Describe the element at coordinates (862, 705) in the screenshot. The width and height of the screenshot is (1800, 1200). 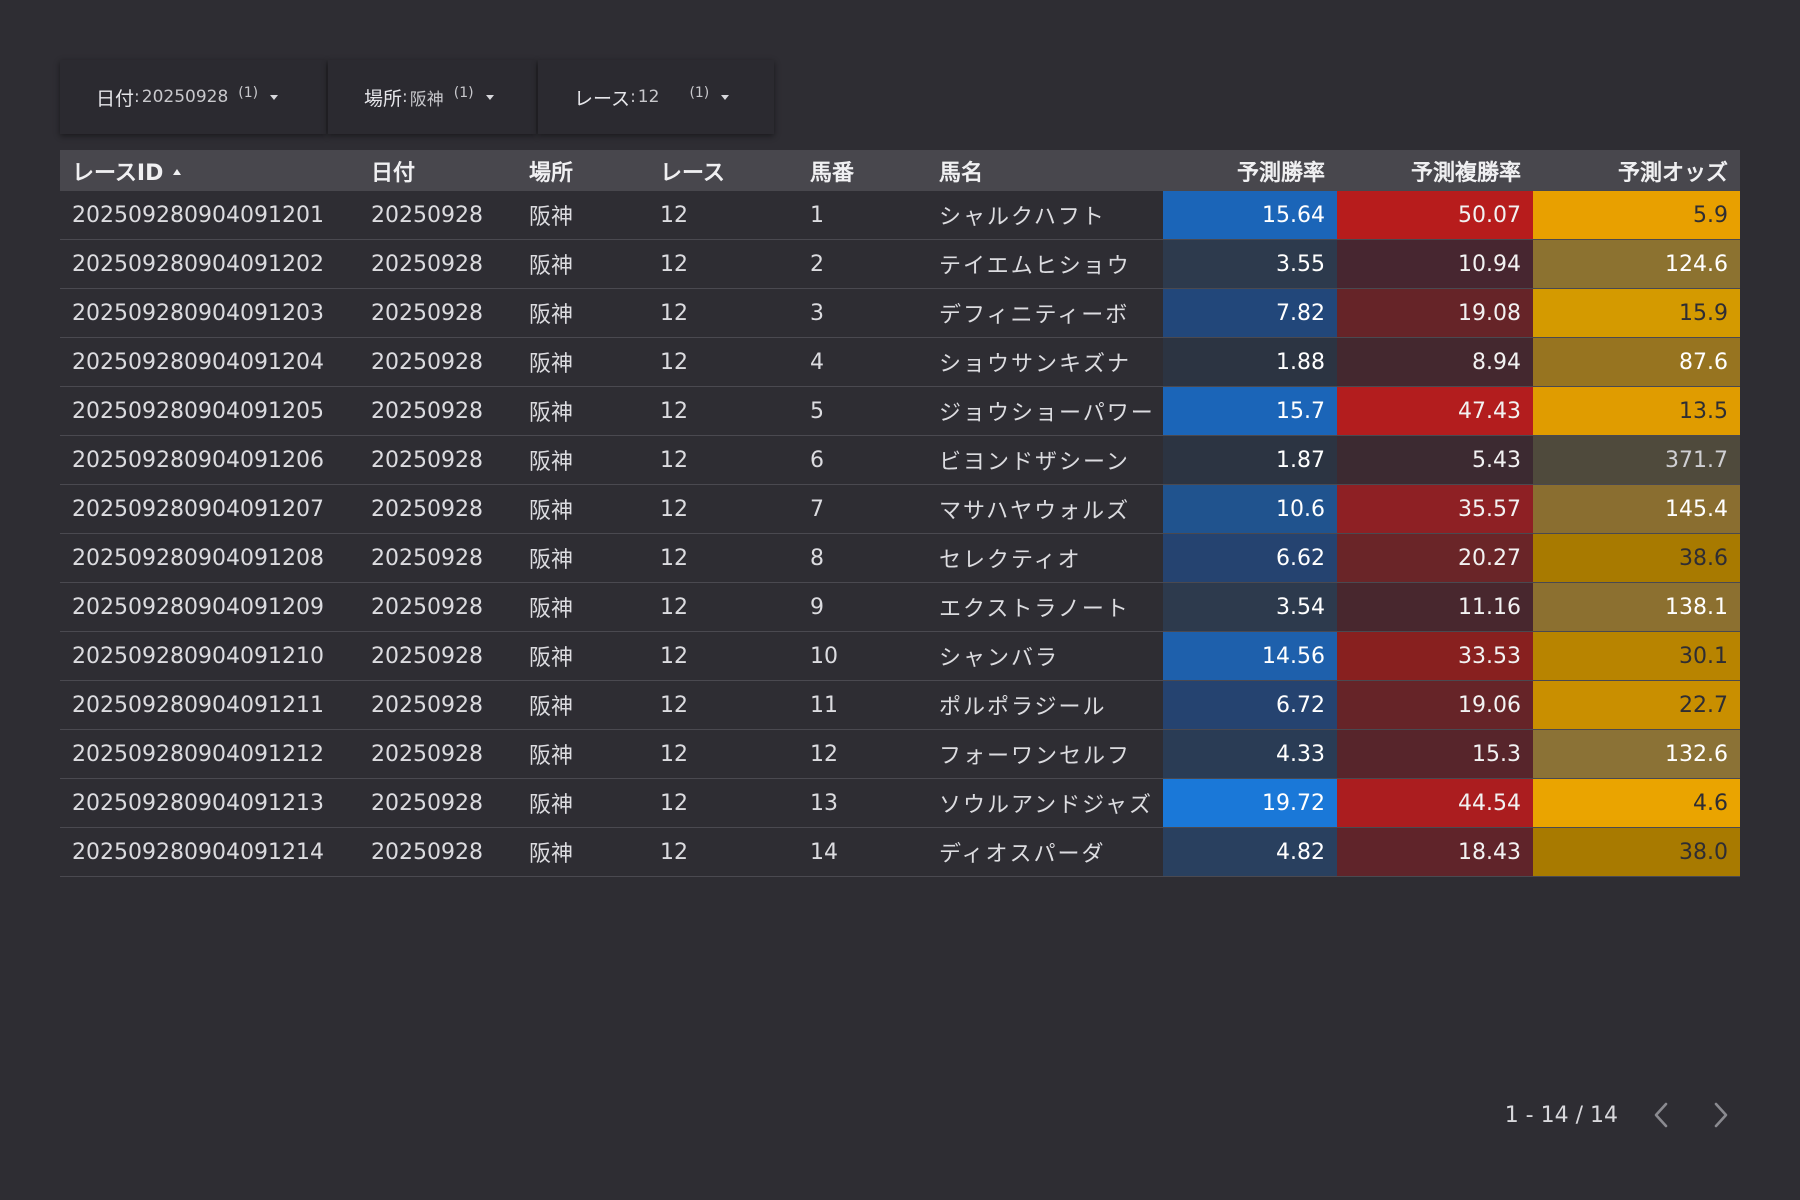
I see `horse-number-cell: 11` at that location.